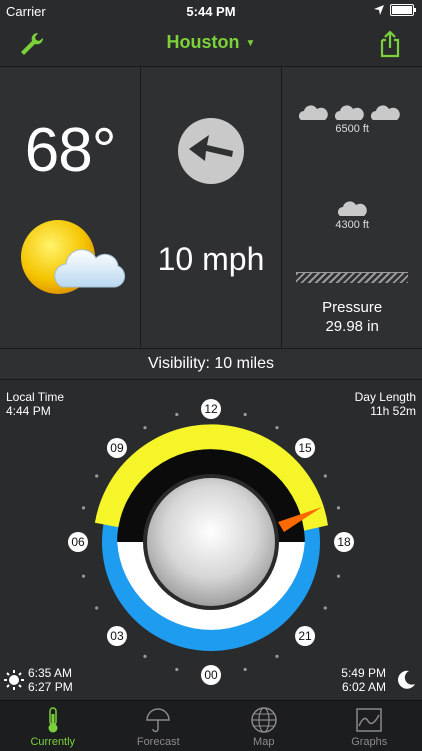 The height and width of the screenshot is (751, 422). Describe the element at coordinates (14, 680) in the screenshot. I see `sun-icon` at that location.